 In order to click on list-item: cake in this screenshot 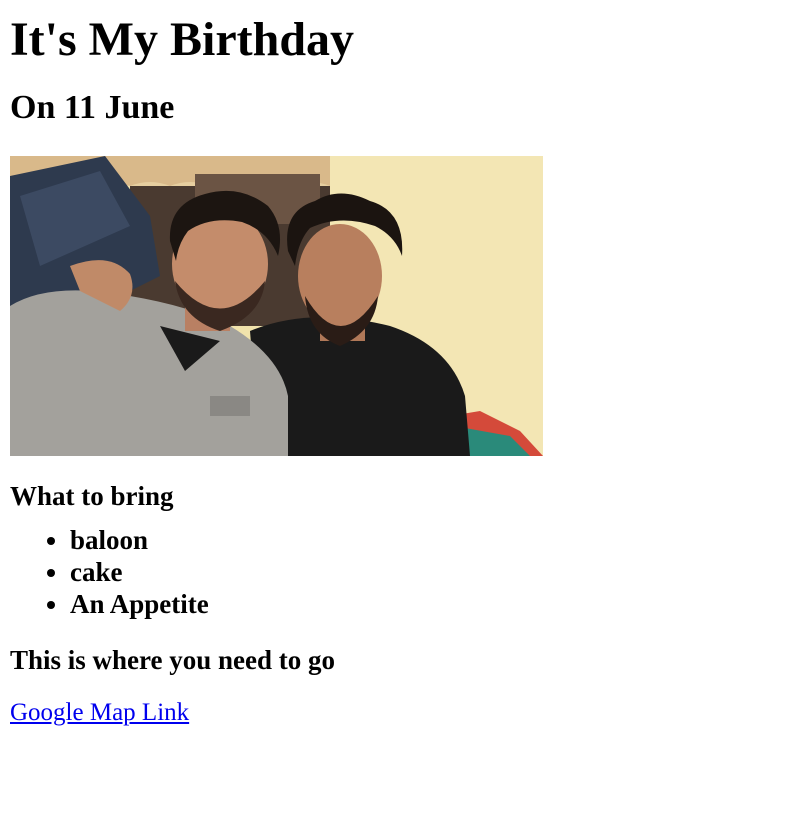, I will do `click(427, 572)`.